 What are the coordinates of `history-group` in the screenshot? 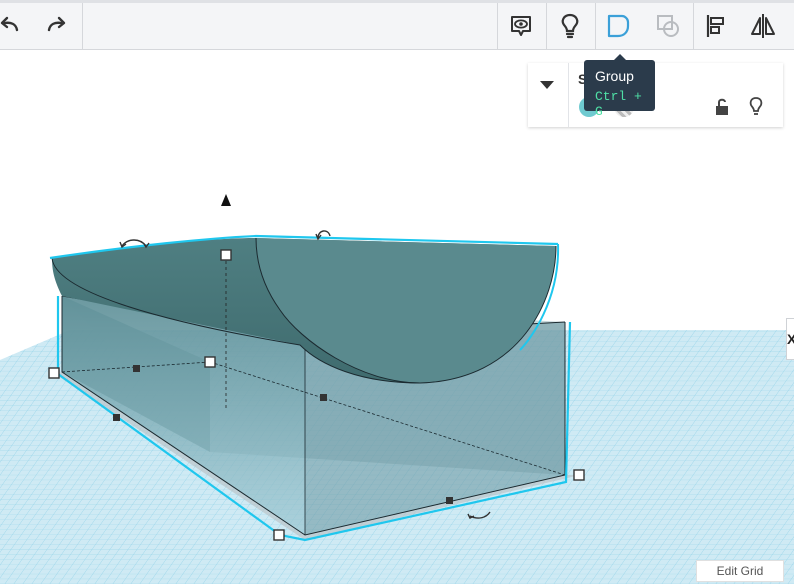 It's located at (41, 26).